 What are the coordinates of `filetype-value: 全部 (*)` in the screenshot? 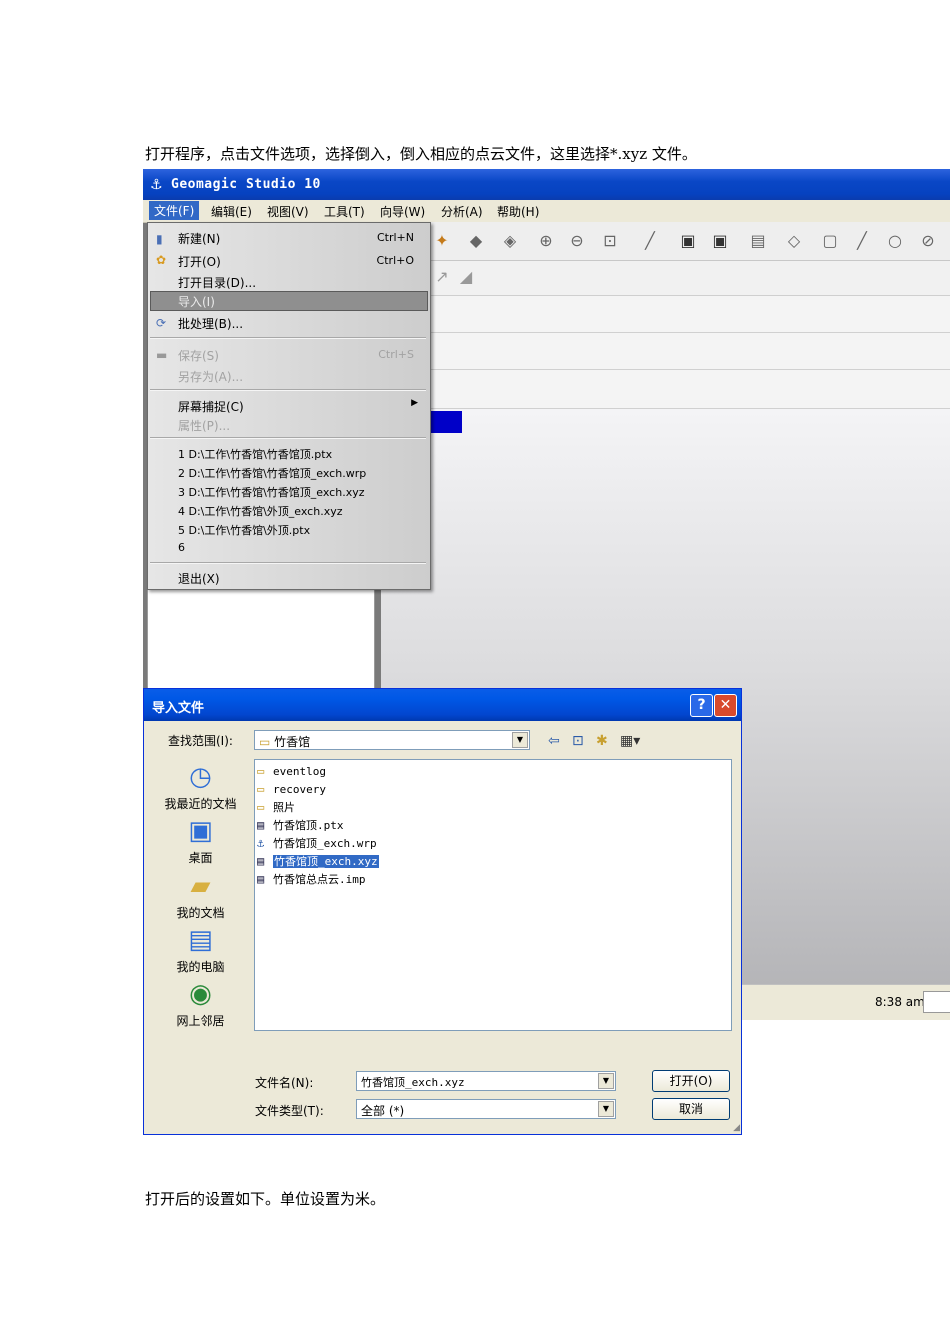 It's located at (383, 1111).